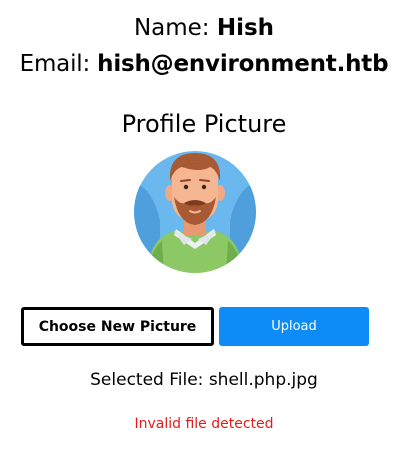 The width and height of the screenshot is (408, 449). I want to click on email-value: hish@environment.htb, so click(243, 64).